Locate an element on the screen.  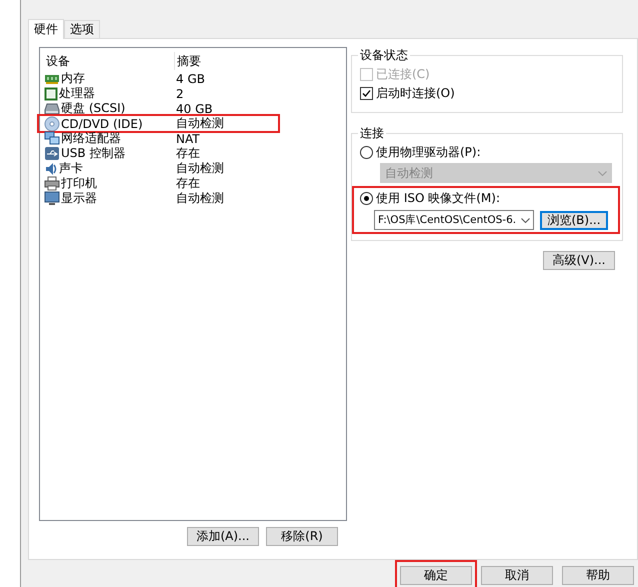
checkbox-label: 启动时连接(O) is located at coordinates (415, 93).